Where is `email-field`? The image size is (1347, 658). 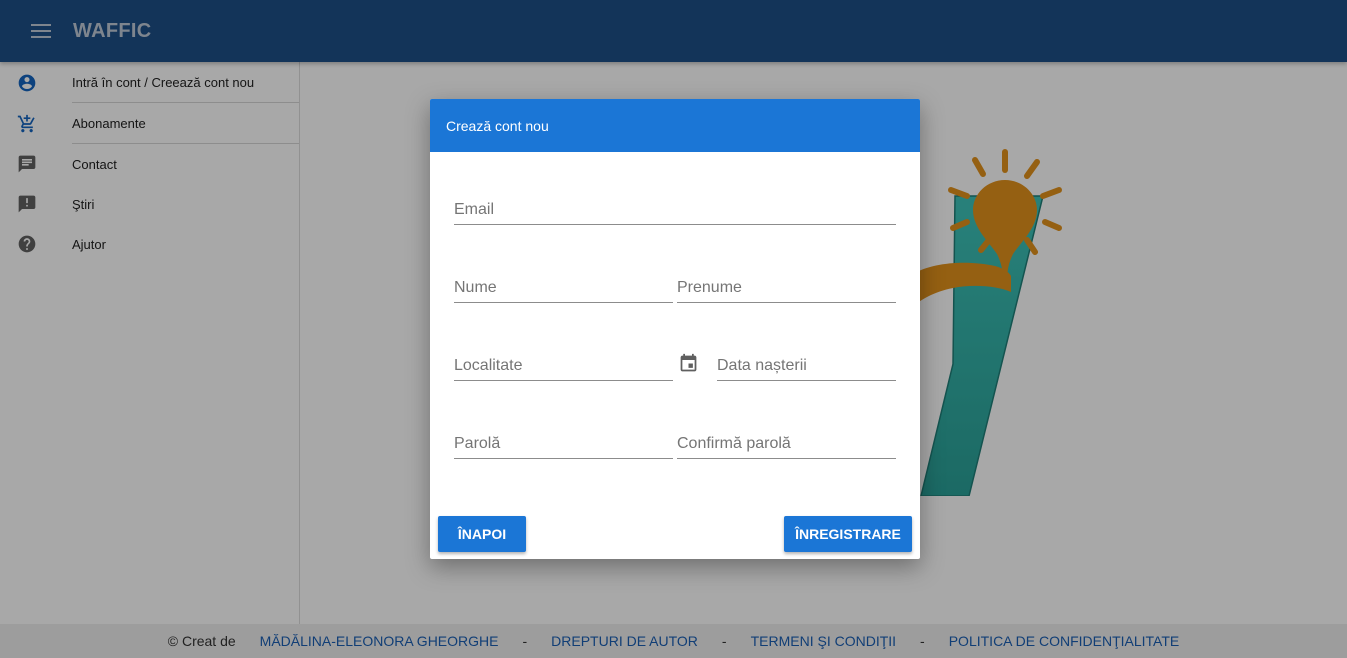
email-field is located at coordinates (675, 210).